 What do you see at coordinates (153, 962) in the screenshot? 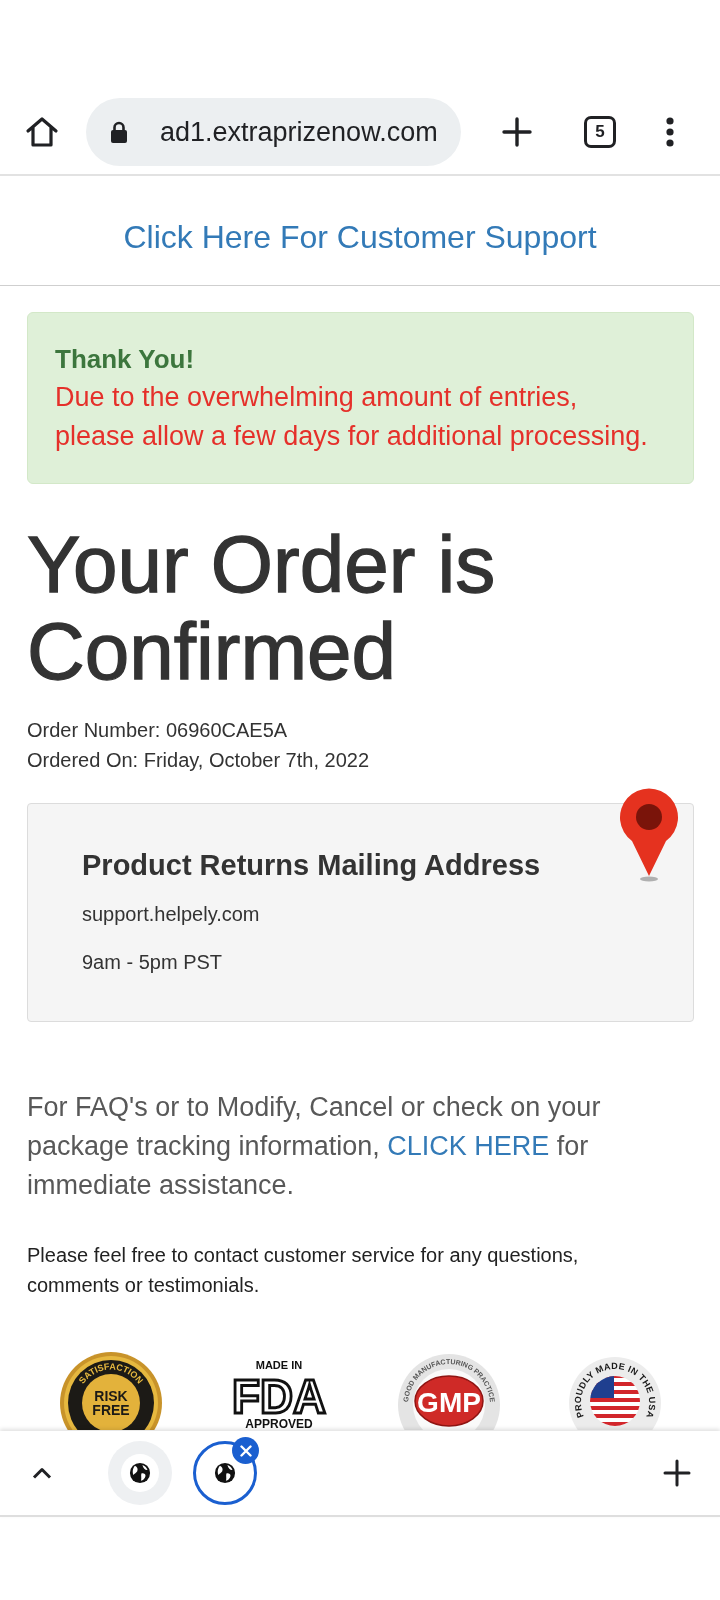
I see `card-text: 9am - 5pm PST` at bounding box center [153, 962].